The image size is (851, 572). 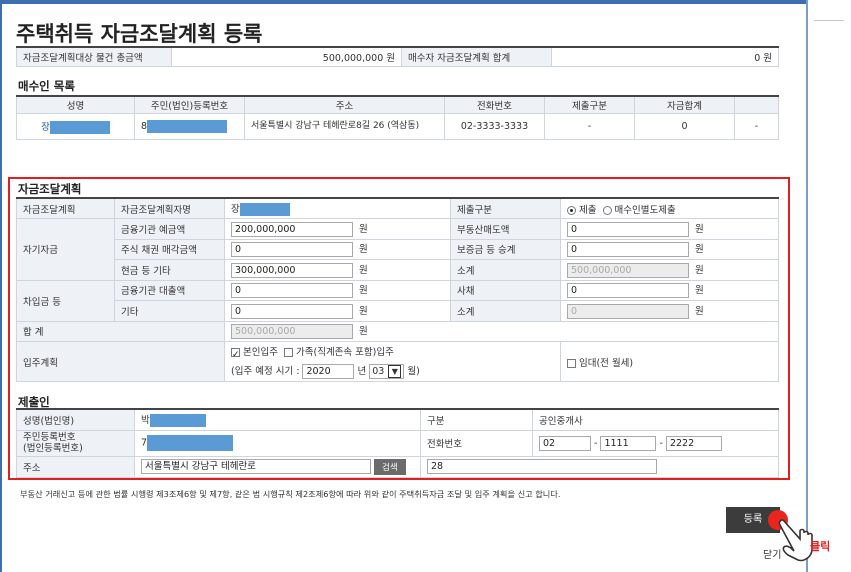 What do you see at coordinates (655, 419) in the screenshot?
I see `submitter-type-value: 공인중개사` at bounding box center [655, 419].